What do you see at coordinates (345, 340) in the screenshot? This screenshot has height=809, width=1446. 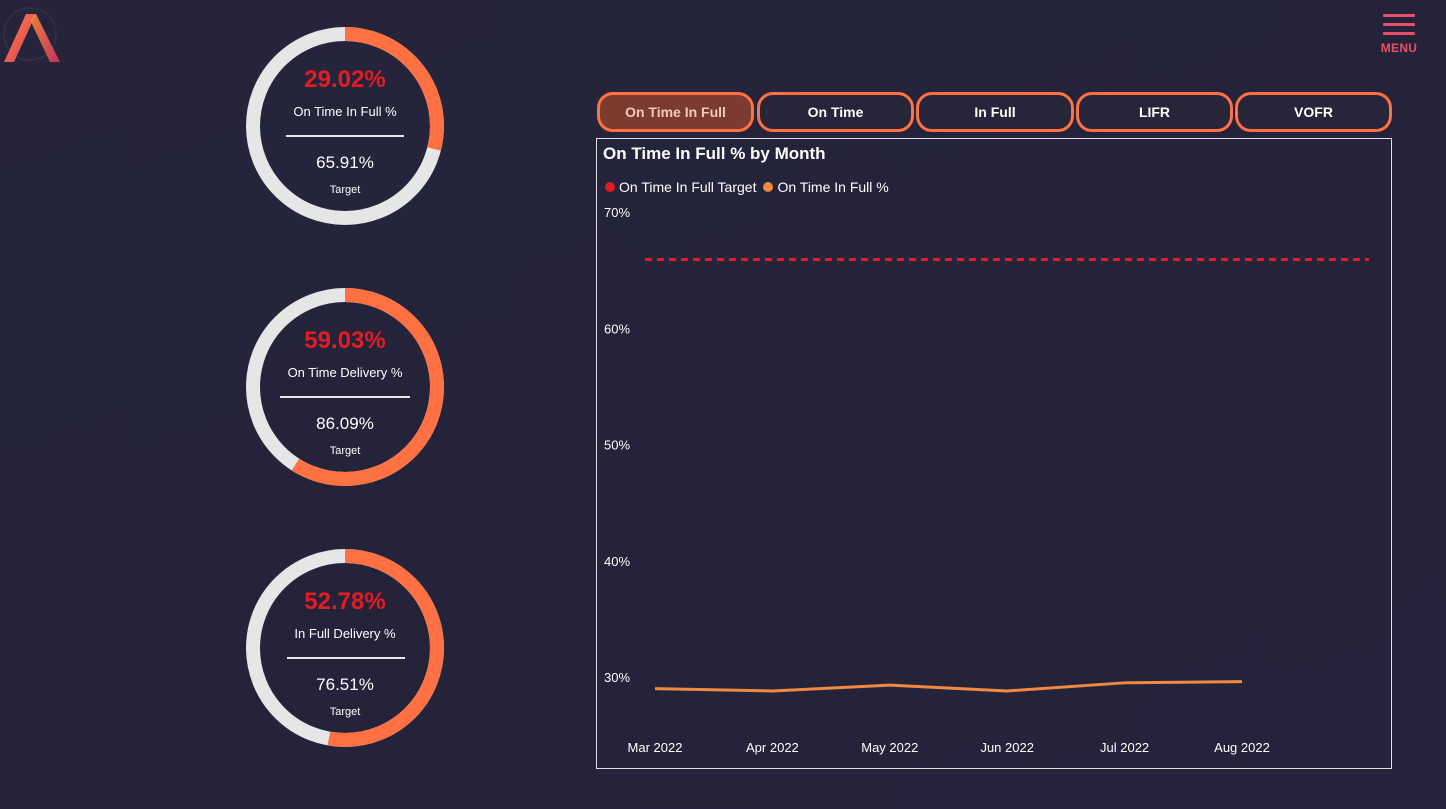 I see `kpi-value: 59.03%` at bounding box center [345, 340].